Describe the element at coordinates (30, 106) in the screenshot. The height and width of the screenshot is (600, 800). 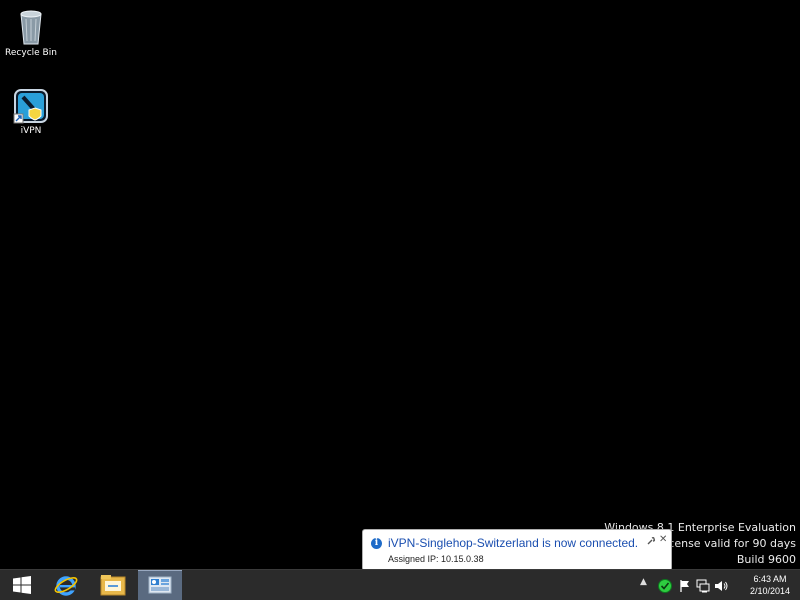
I see `ivpn-app-icon` at that location.